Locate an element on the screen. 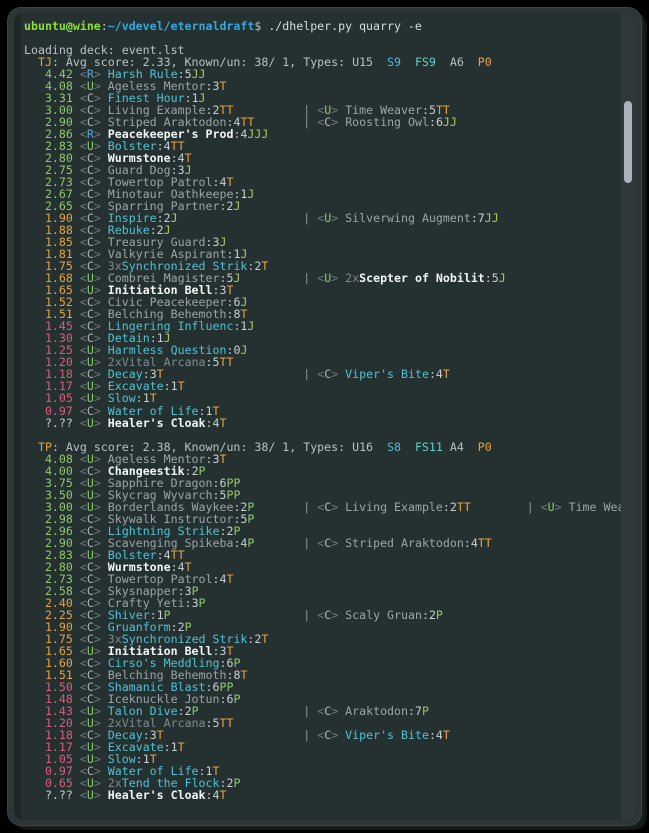 Image resolution: width=649 pixels, height=833 pixels. multiplier-prefix: 2x is located at coordinates (352, 278).